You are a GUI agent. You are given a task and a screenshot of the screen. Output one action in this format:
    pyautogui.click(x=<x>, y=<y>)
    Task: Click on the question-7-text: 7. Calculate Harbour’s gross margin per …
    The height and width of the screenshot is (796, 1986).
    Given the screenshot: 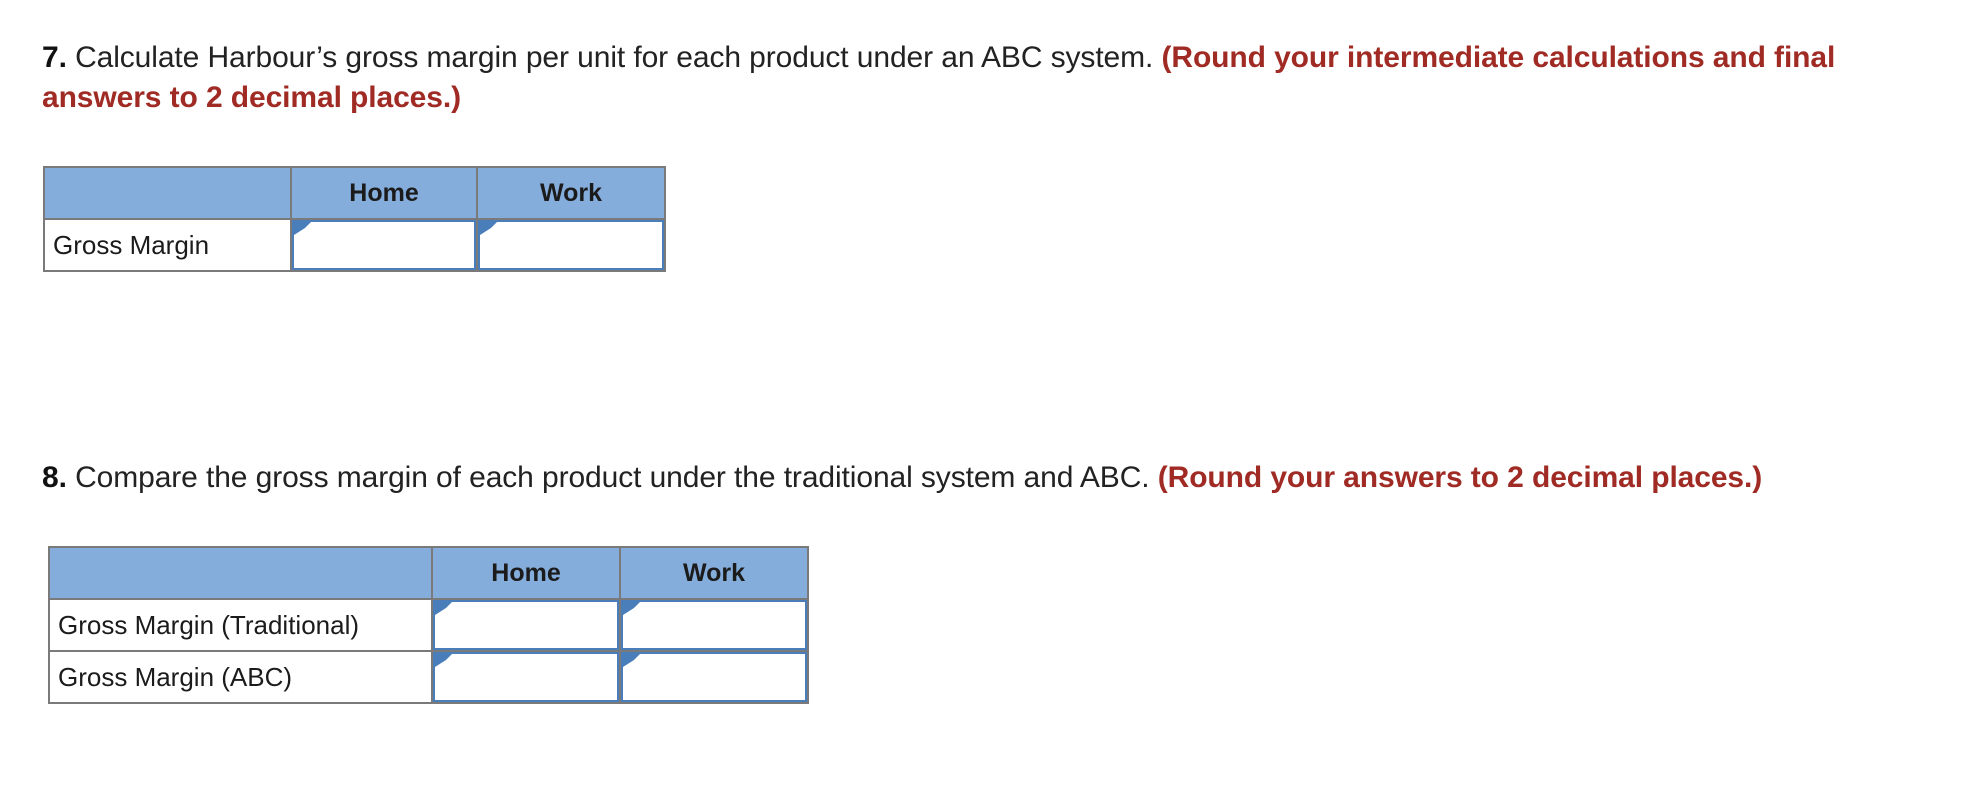 What is the action you would take?
    pyautogui.click(x=997, y=78)
    